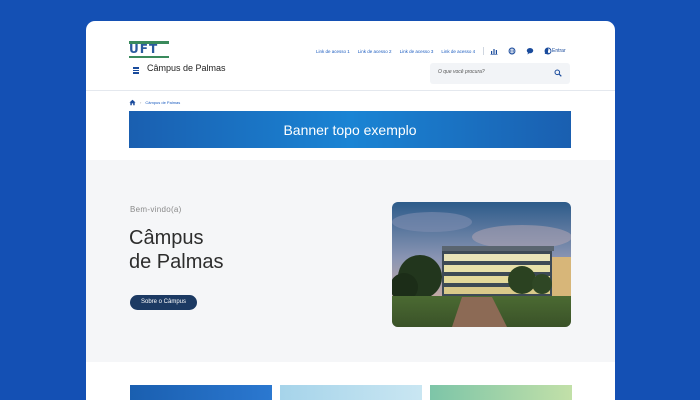 The image size is (700, 400). What do you see at coordinates (163, 302) in the screenshot?
I see `about-campus-button: Sobre o Câmpus` at bounding box center [163, 302].